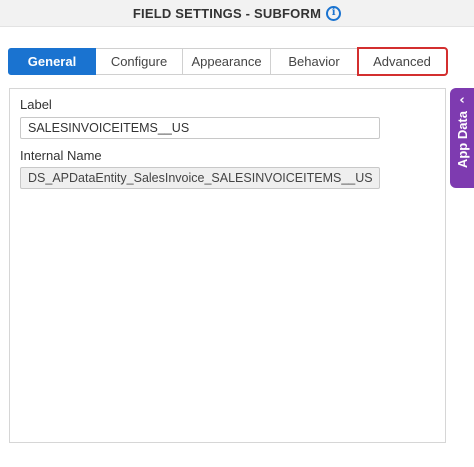 This screenshot has width=474, height=467. Describe the element at coordinates (314, 61) in the screenshot. I see `tab-behavior: Behavior` at that location.